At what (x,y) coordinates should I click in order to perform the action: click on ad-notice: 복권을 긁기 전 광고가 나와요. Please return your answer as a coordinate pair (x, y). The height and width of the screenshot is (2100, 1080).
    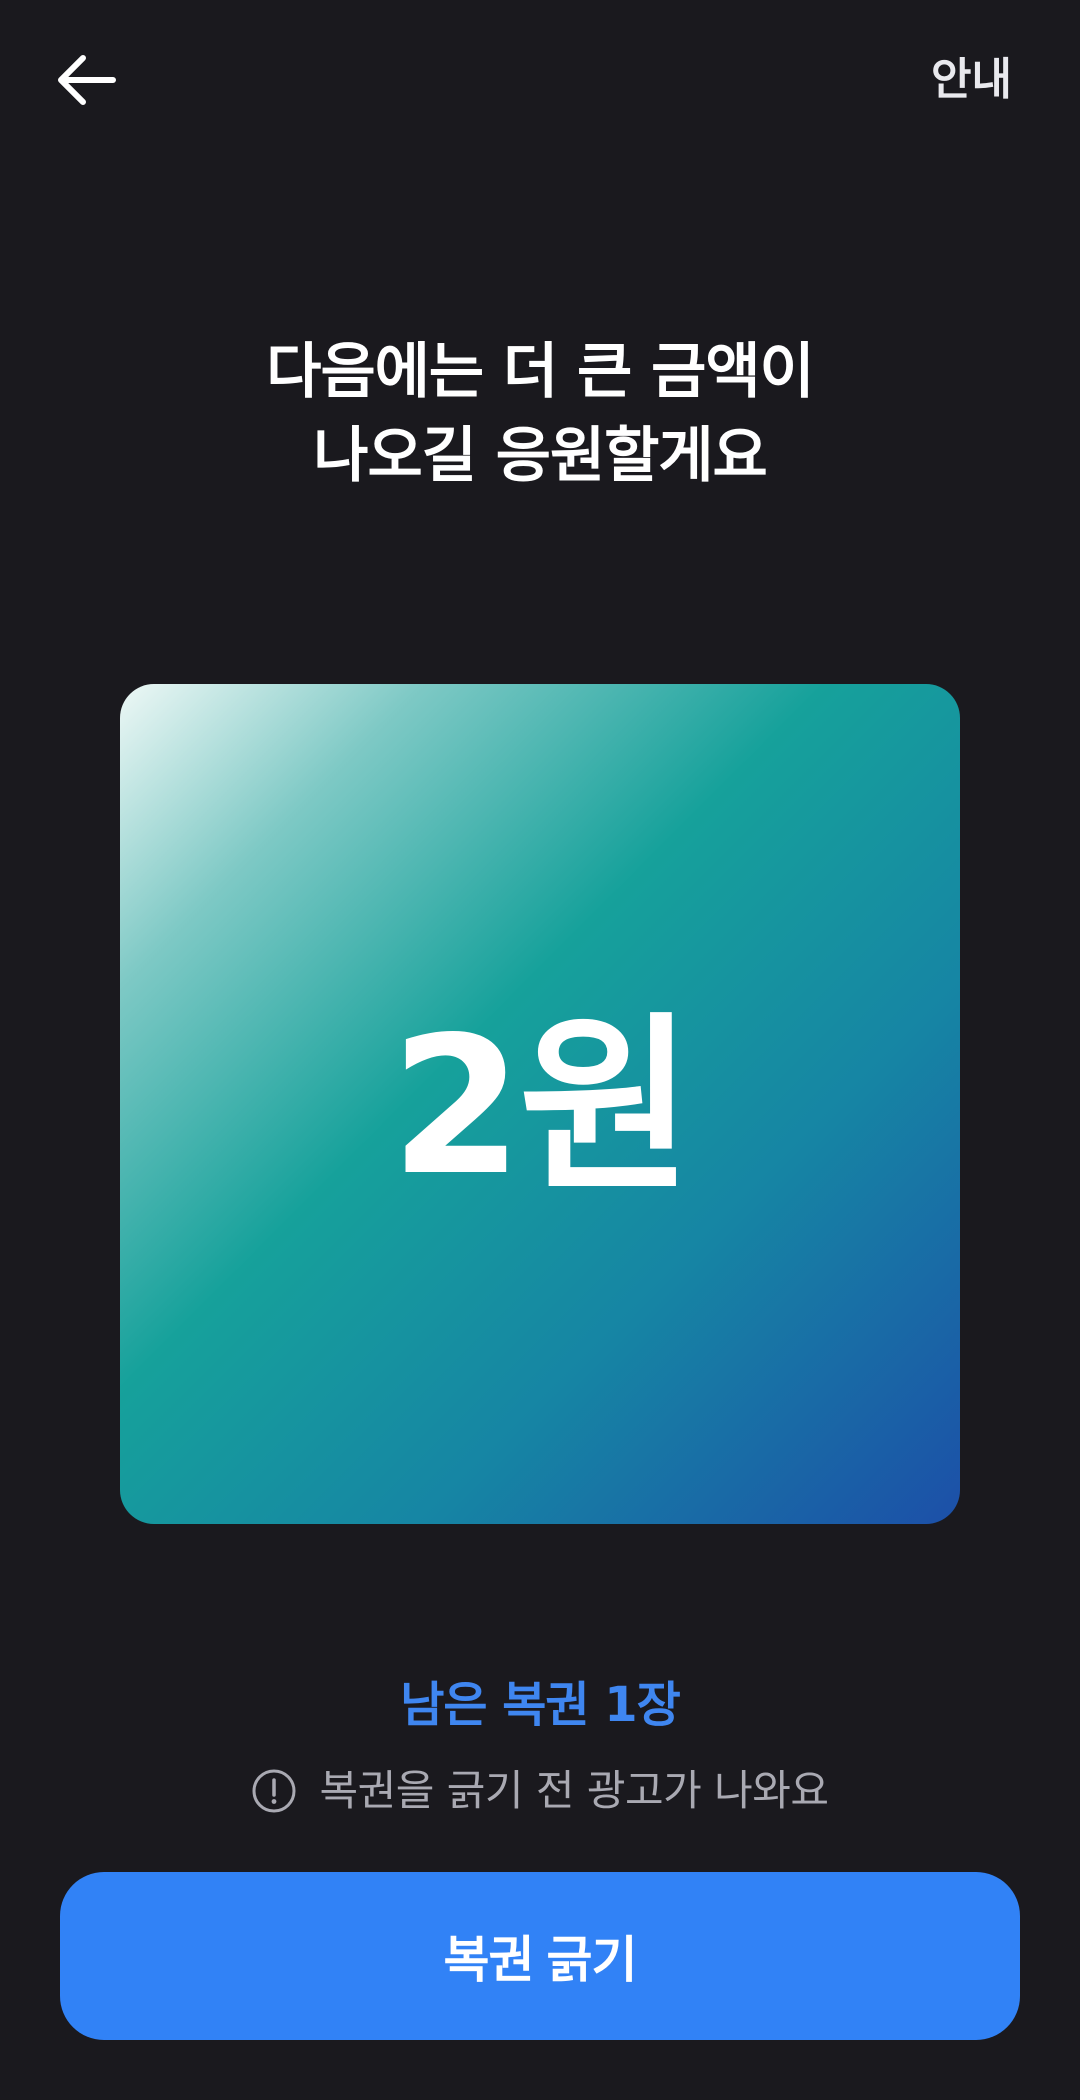
    Looking at the image, I should click on (540, 1791).